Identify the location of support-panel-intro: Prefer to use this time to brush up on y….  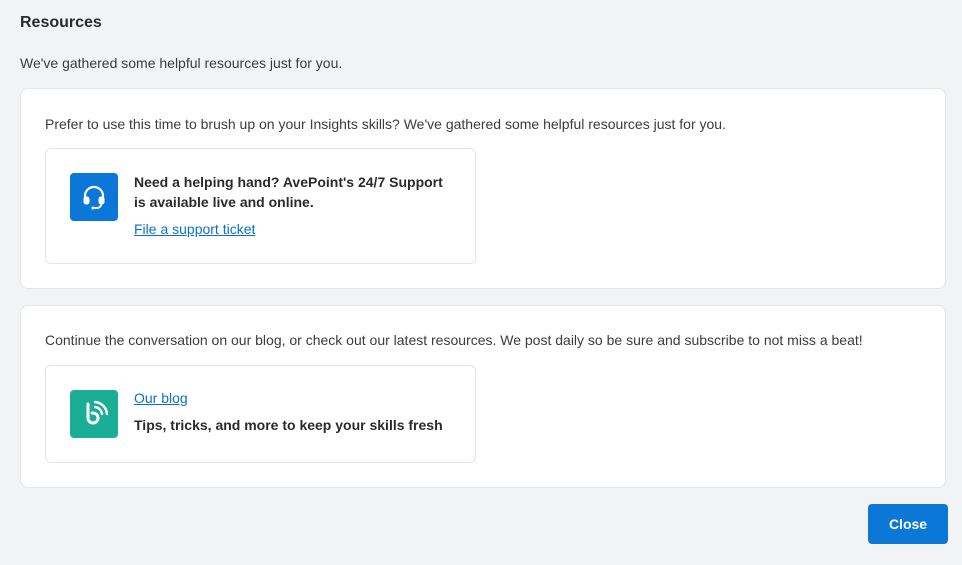
(385, 124).